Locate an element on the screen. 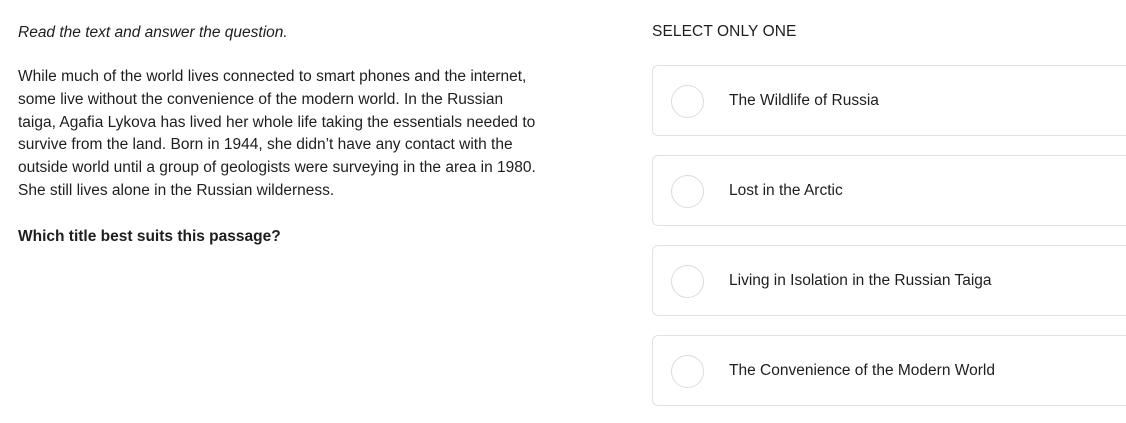  answer-option-4: The Convenience of the Modern World is located at coordinates (889, 370).